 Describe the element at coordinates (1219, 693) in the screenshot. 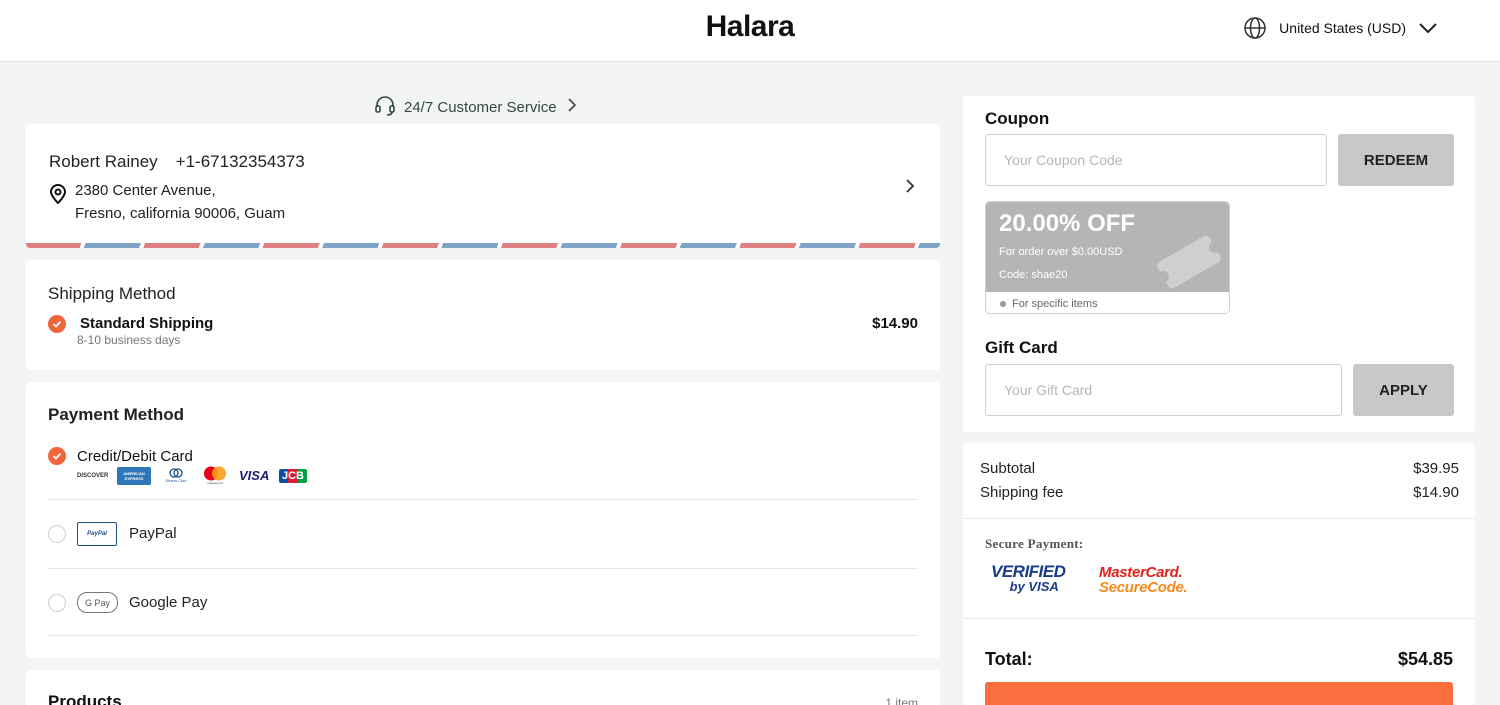

I see `place-order-button` at that location.